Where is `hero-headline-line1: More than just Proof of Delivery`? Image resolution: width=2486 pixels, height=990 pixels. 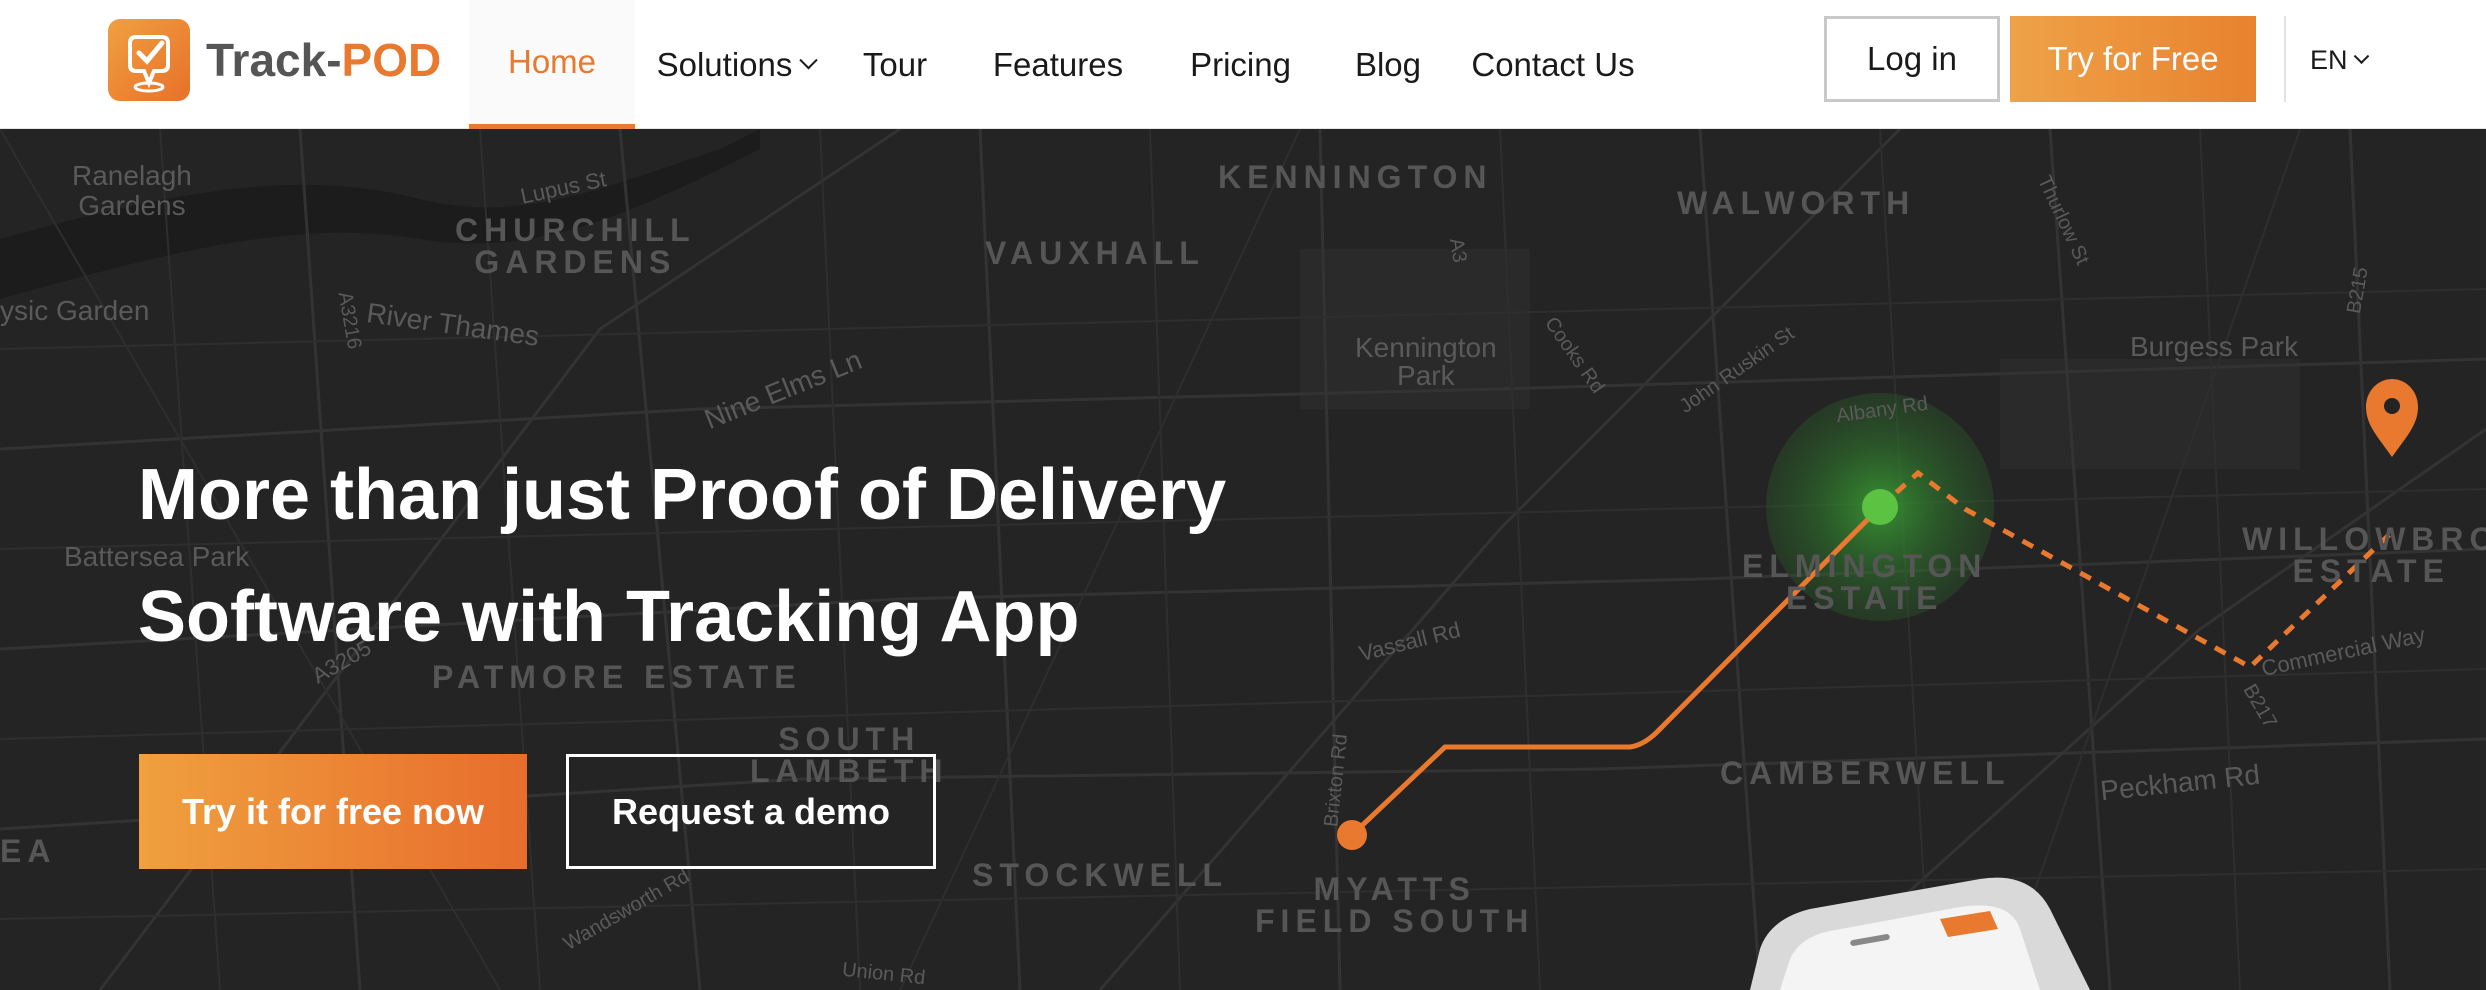 hero-headline-line1: More than just Proof of Delivery is located at coordinates (682, 495).